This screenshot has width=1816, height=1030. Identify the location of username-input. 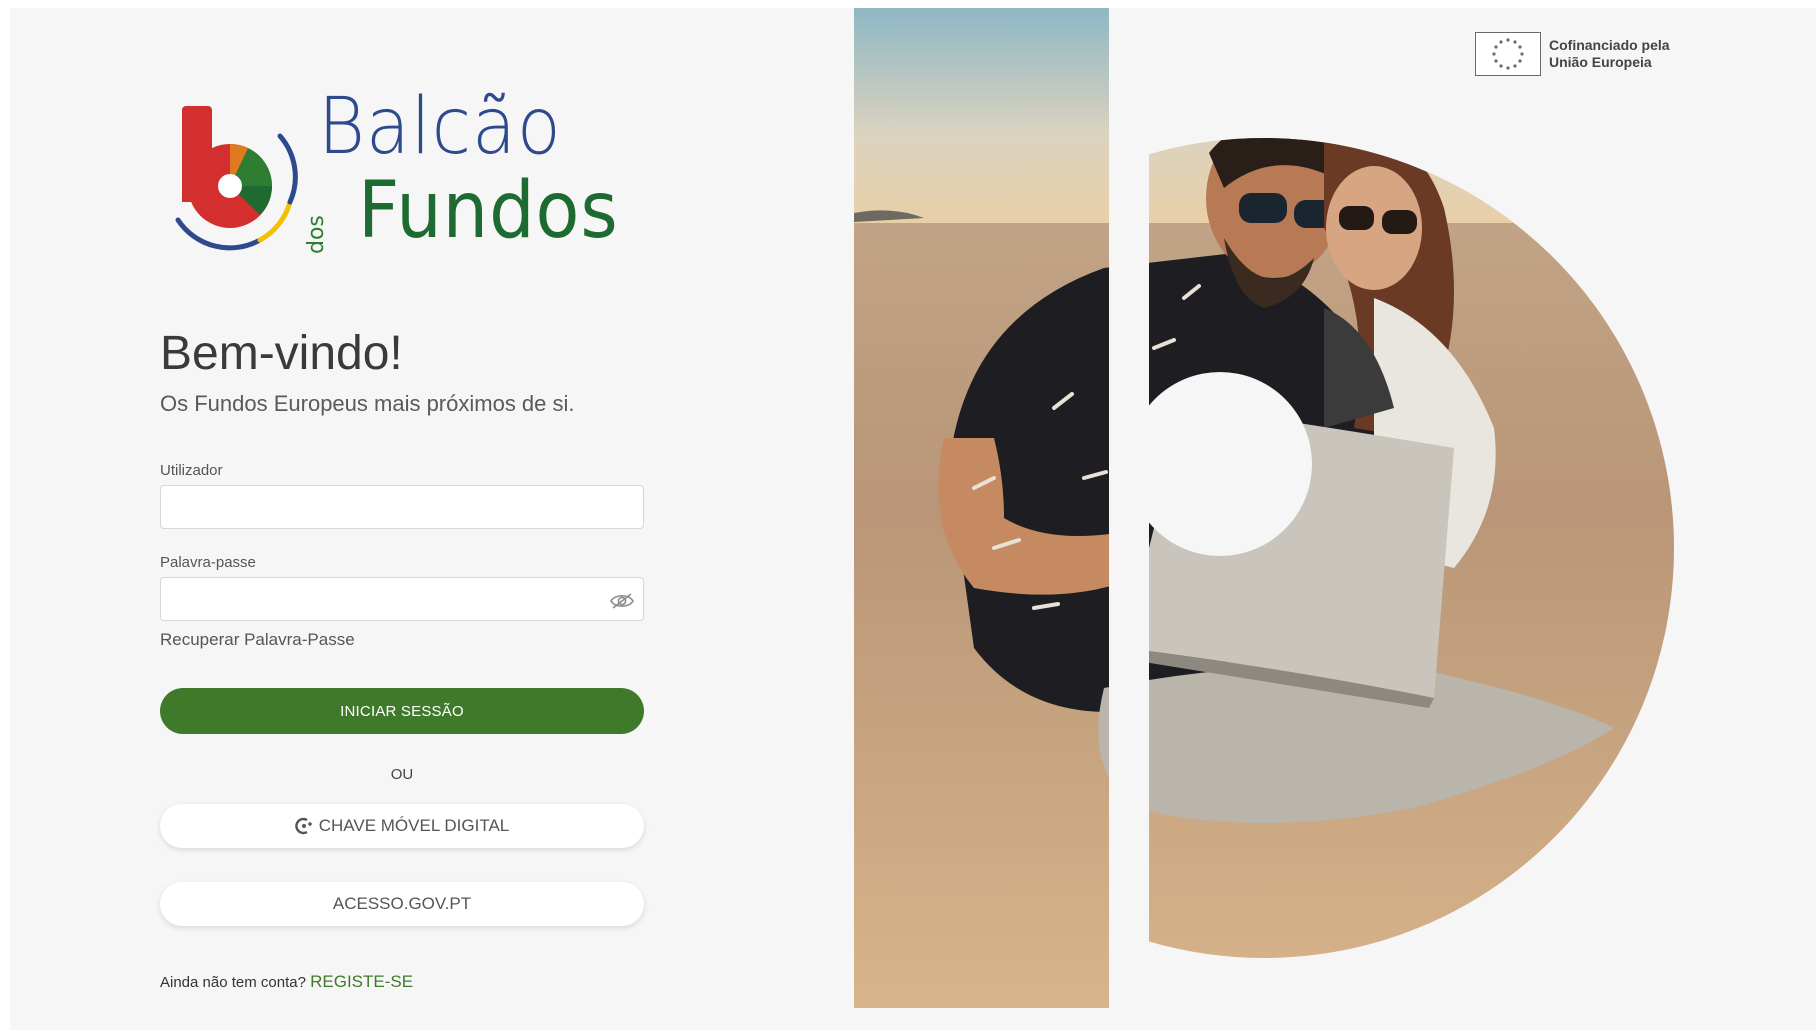
(402, 507).